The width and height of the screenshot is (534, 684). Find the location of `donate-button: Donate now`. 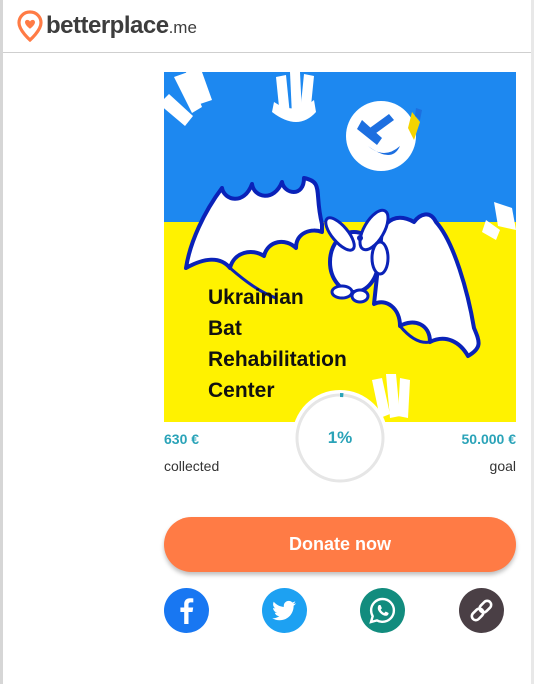

donate-button: Donate now is located at coordinates (340, 544).